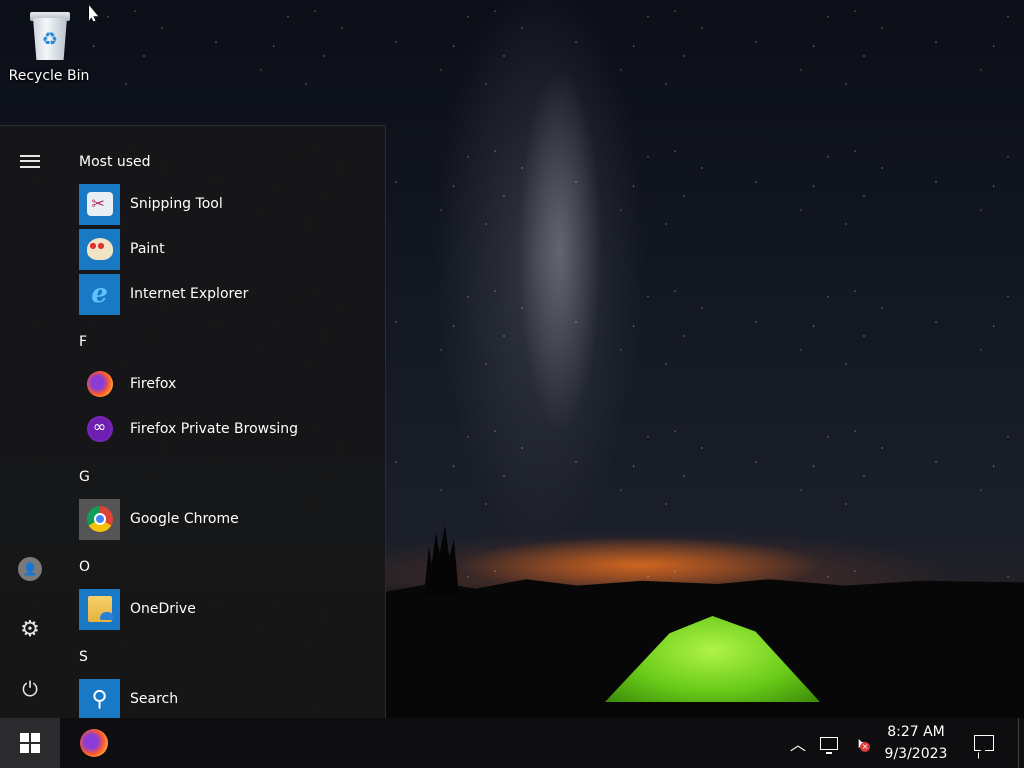  Describe the element at coordinates (83, 657) in the screenshot. I see `section-header-s: S` at that location.